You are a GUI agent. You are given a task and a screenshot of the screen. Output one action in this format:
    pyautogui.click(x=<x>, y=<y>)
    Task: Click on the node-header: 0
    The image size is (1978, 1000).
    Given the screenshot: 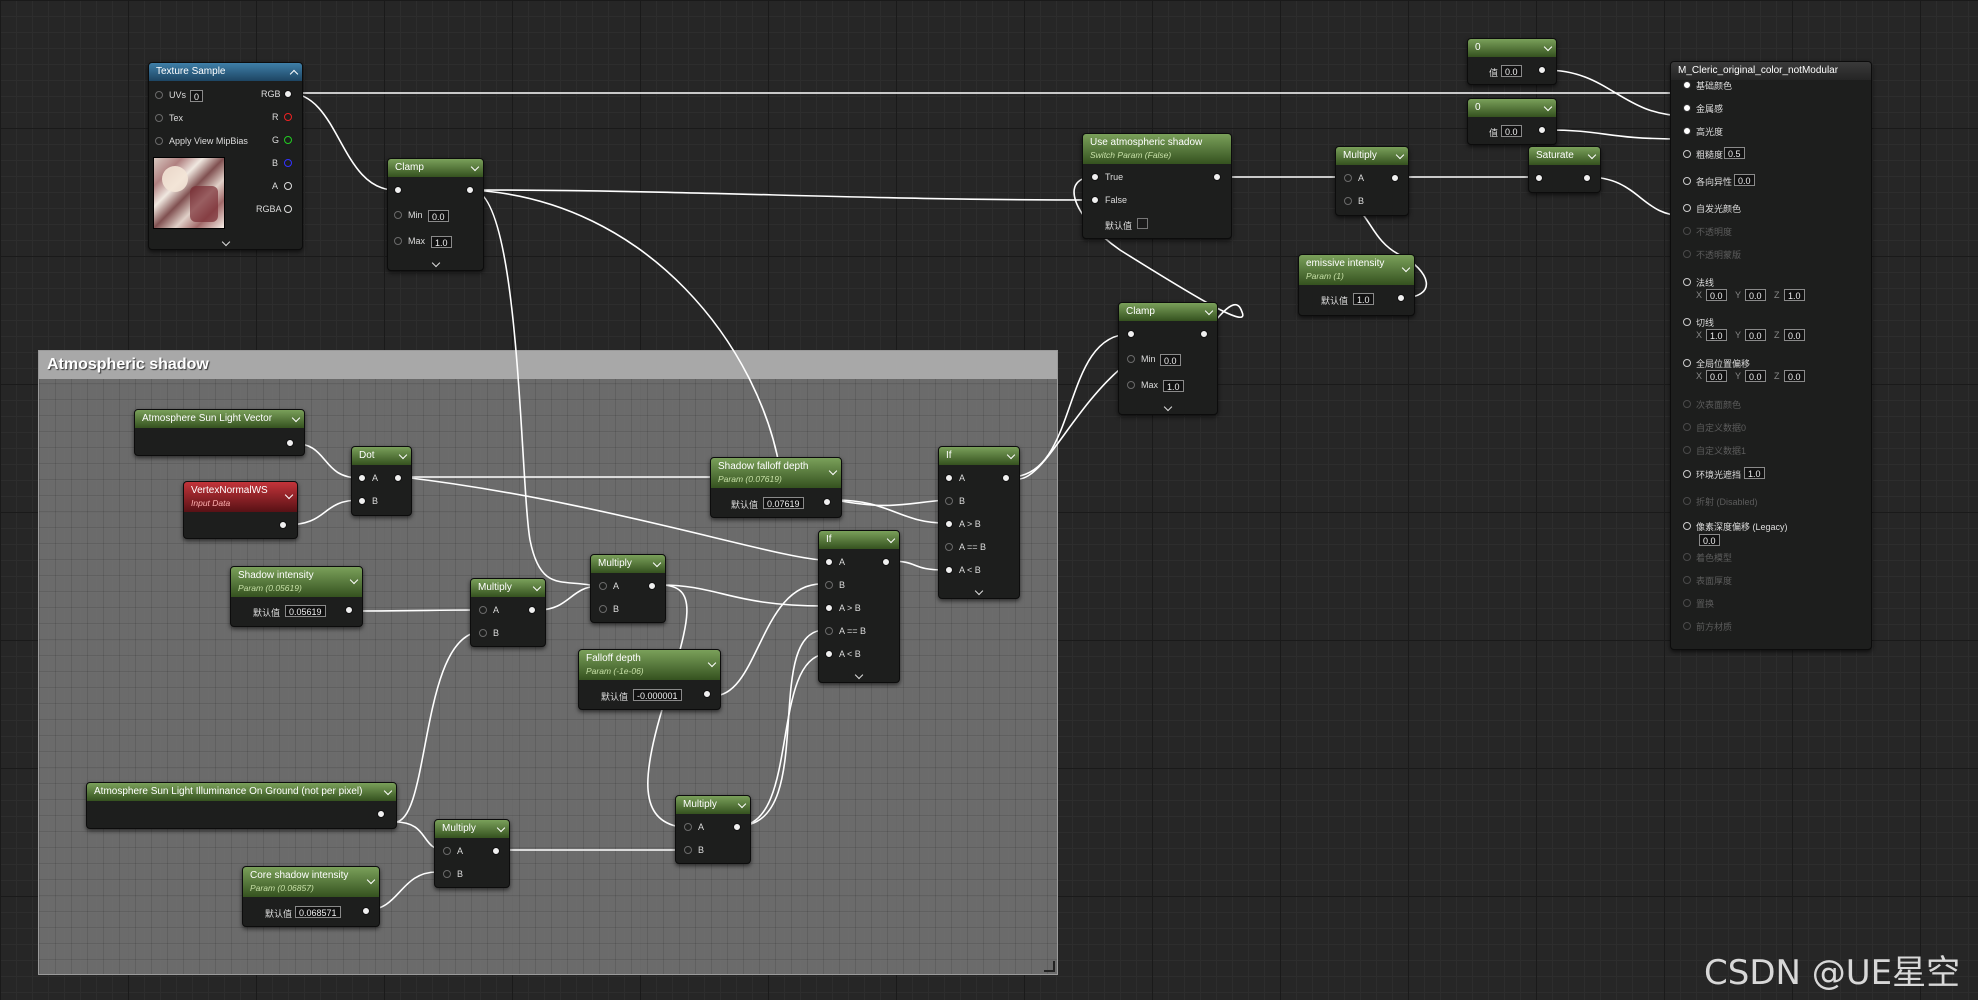 What is the action you would take?
    pyautogui.click(x=1512, y=48)
    